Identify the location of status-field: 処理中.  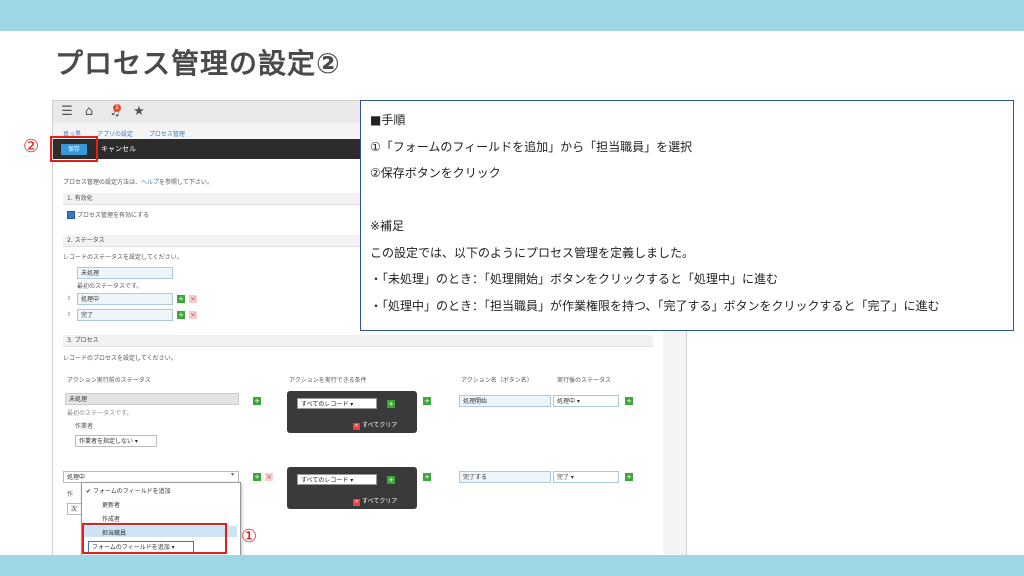
(125, 299).